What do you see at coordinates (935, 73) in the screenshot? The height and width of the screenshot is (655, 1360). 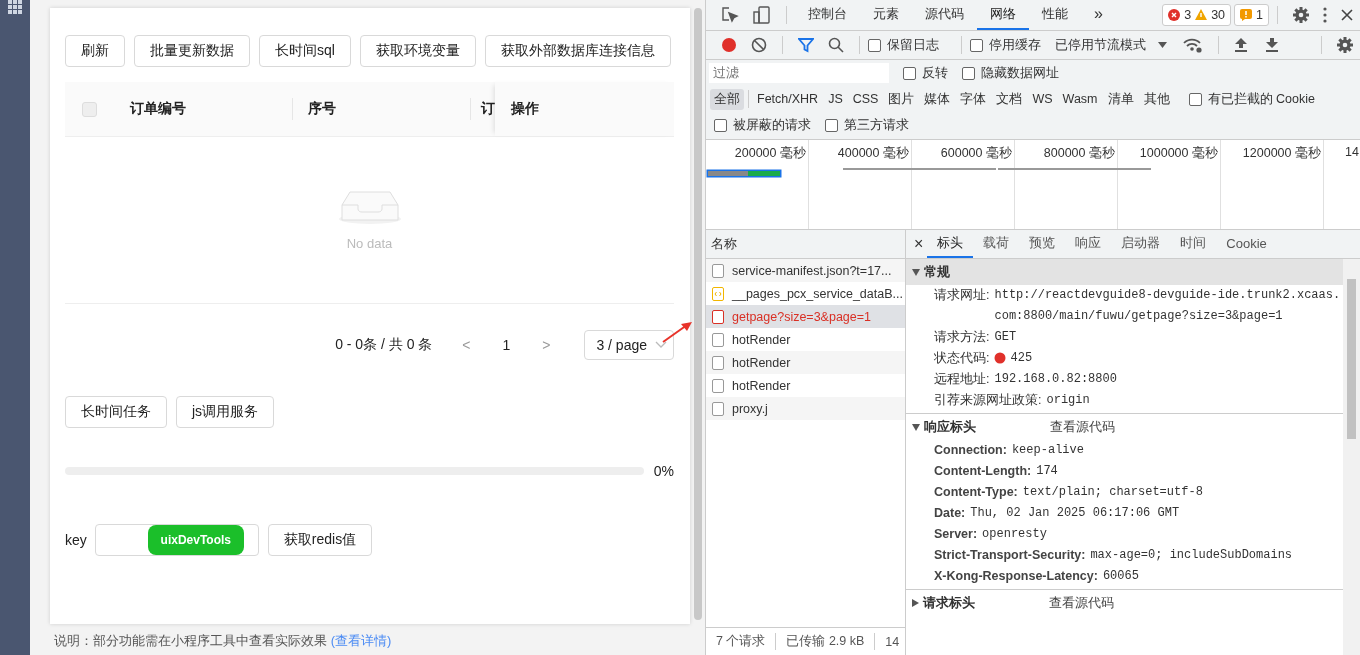 I see `checkbox-label: 反转` at bounding box center [935, 73].